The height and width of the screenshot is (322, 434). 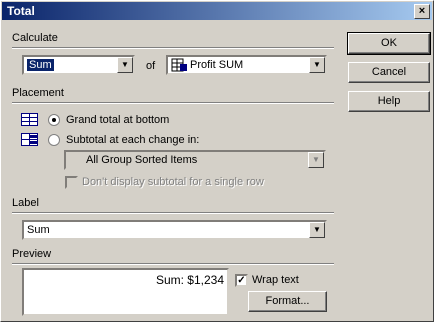 What do you see at coordinates (217, 65) in the screenshot?
I see `calculate-field-value: Profit SUM` at bounding box center [217, 65].